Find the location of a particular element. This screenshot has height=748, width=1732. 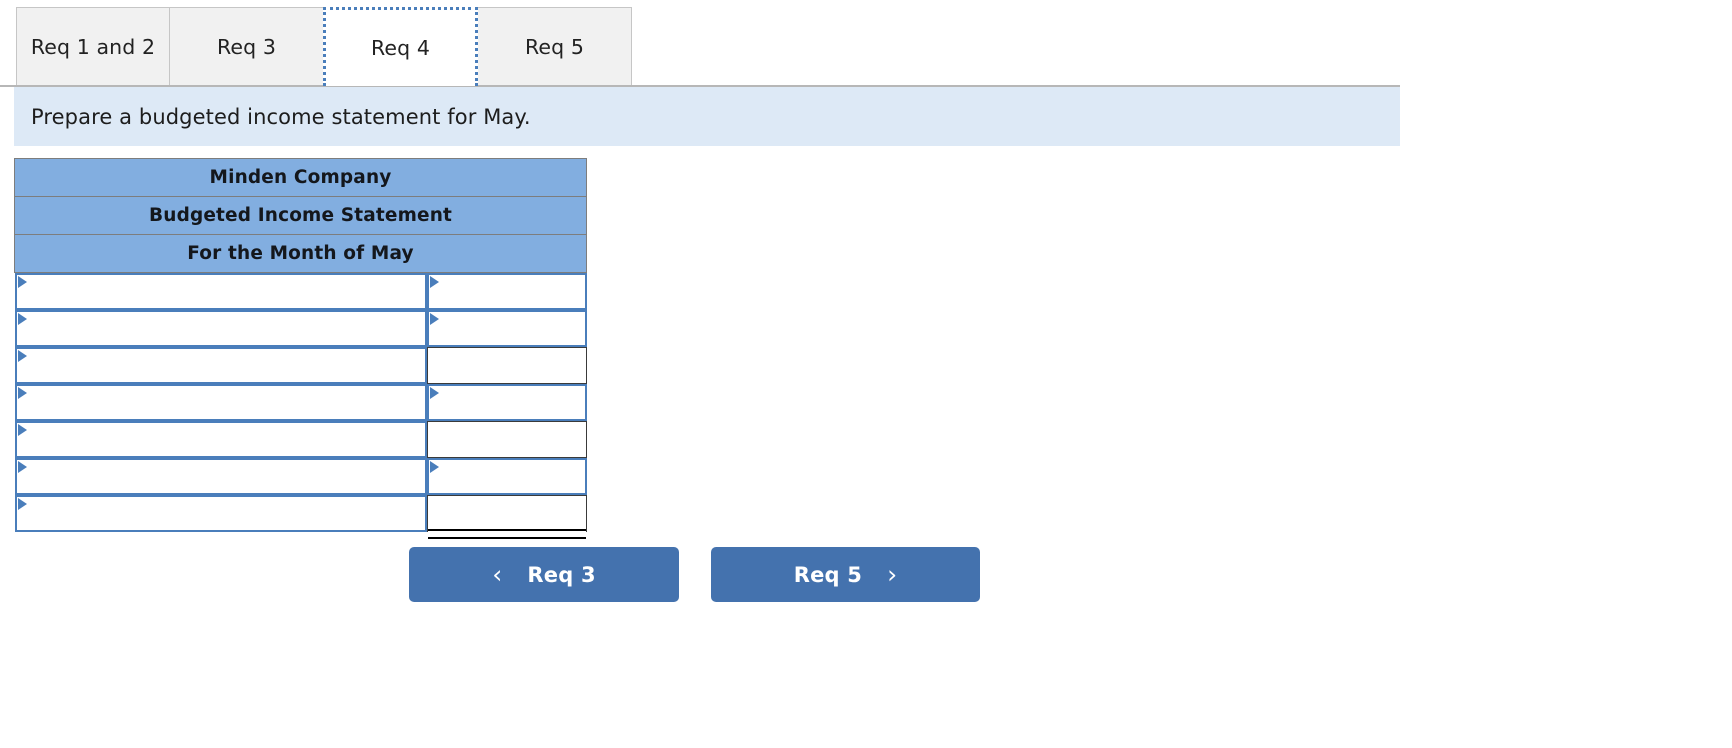

tab-list: Req 1 and 2 Req 3 Req 4 Req 5 is located at coordinates (324, 46).